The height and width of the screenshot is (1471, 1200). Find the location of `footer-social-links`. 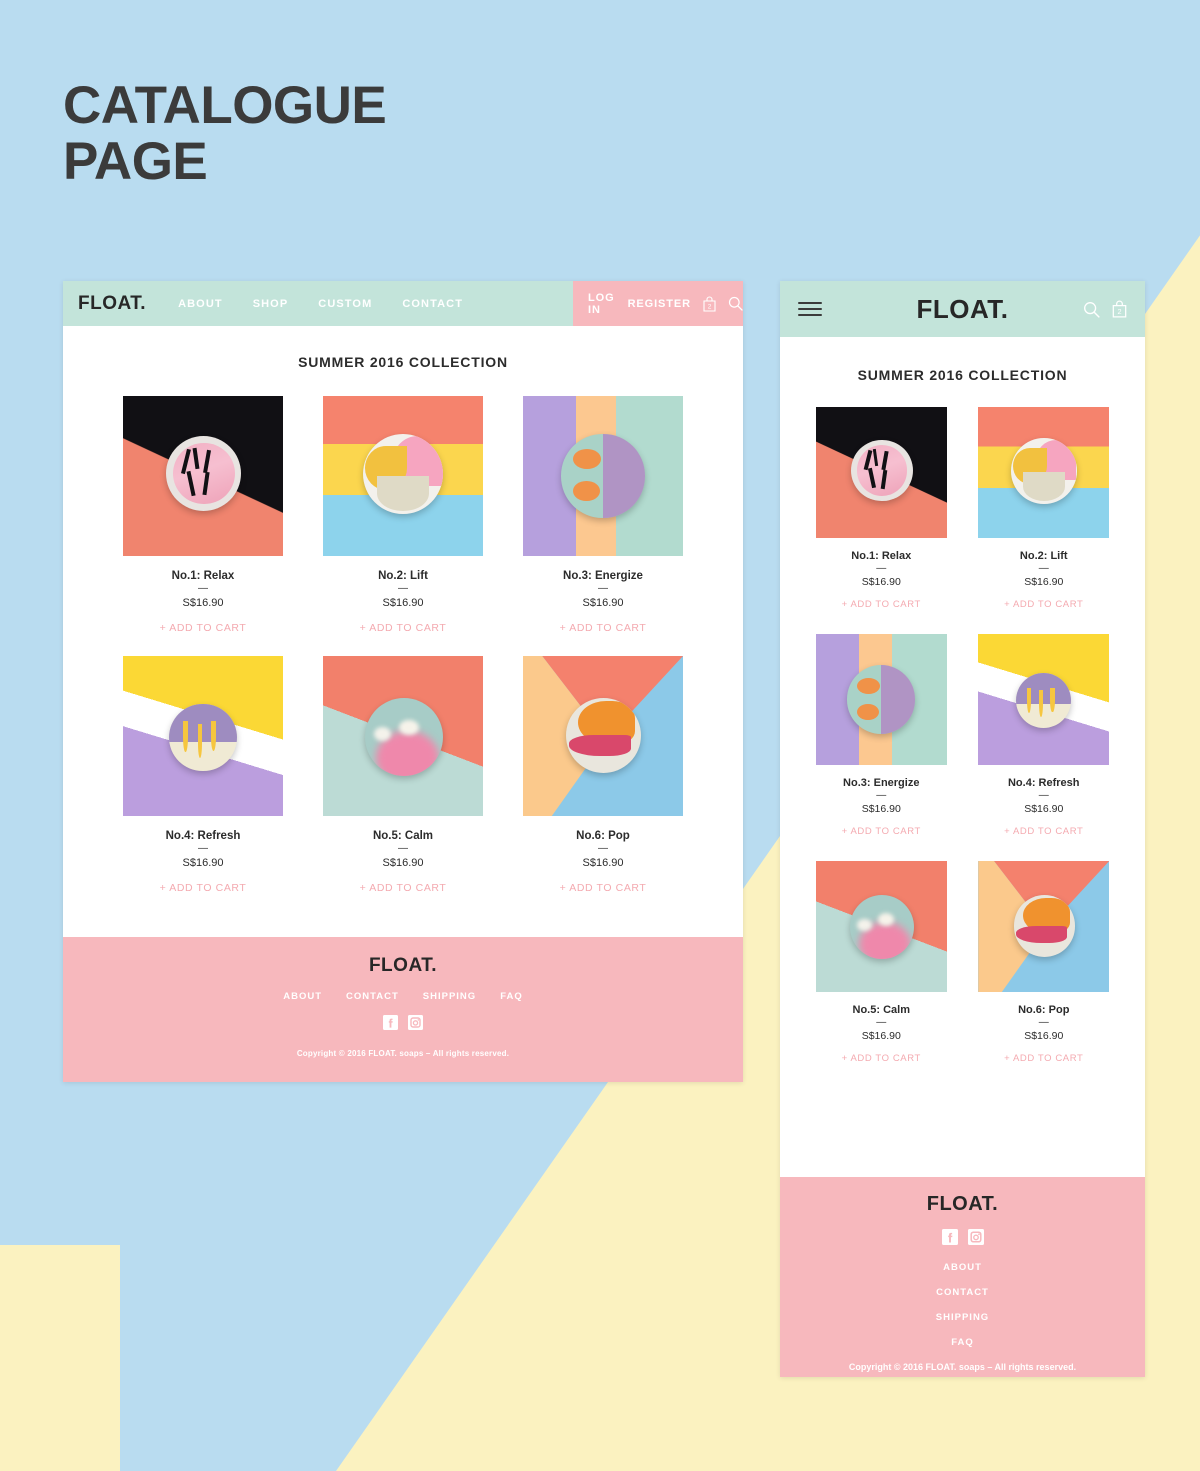

footer-social-links is located at coordinates (403, 1025).